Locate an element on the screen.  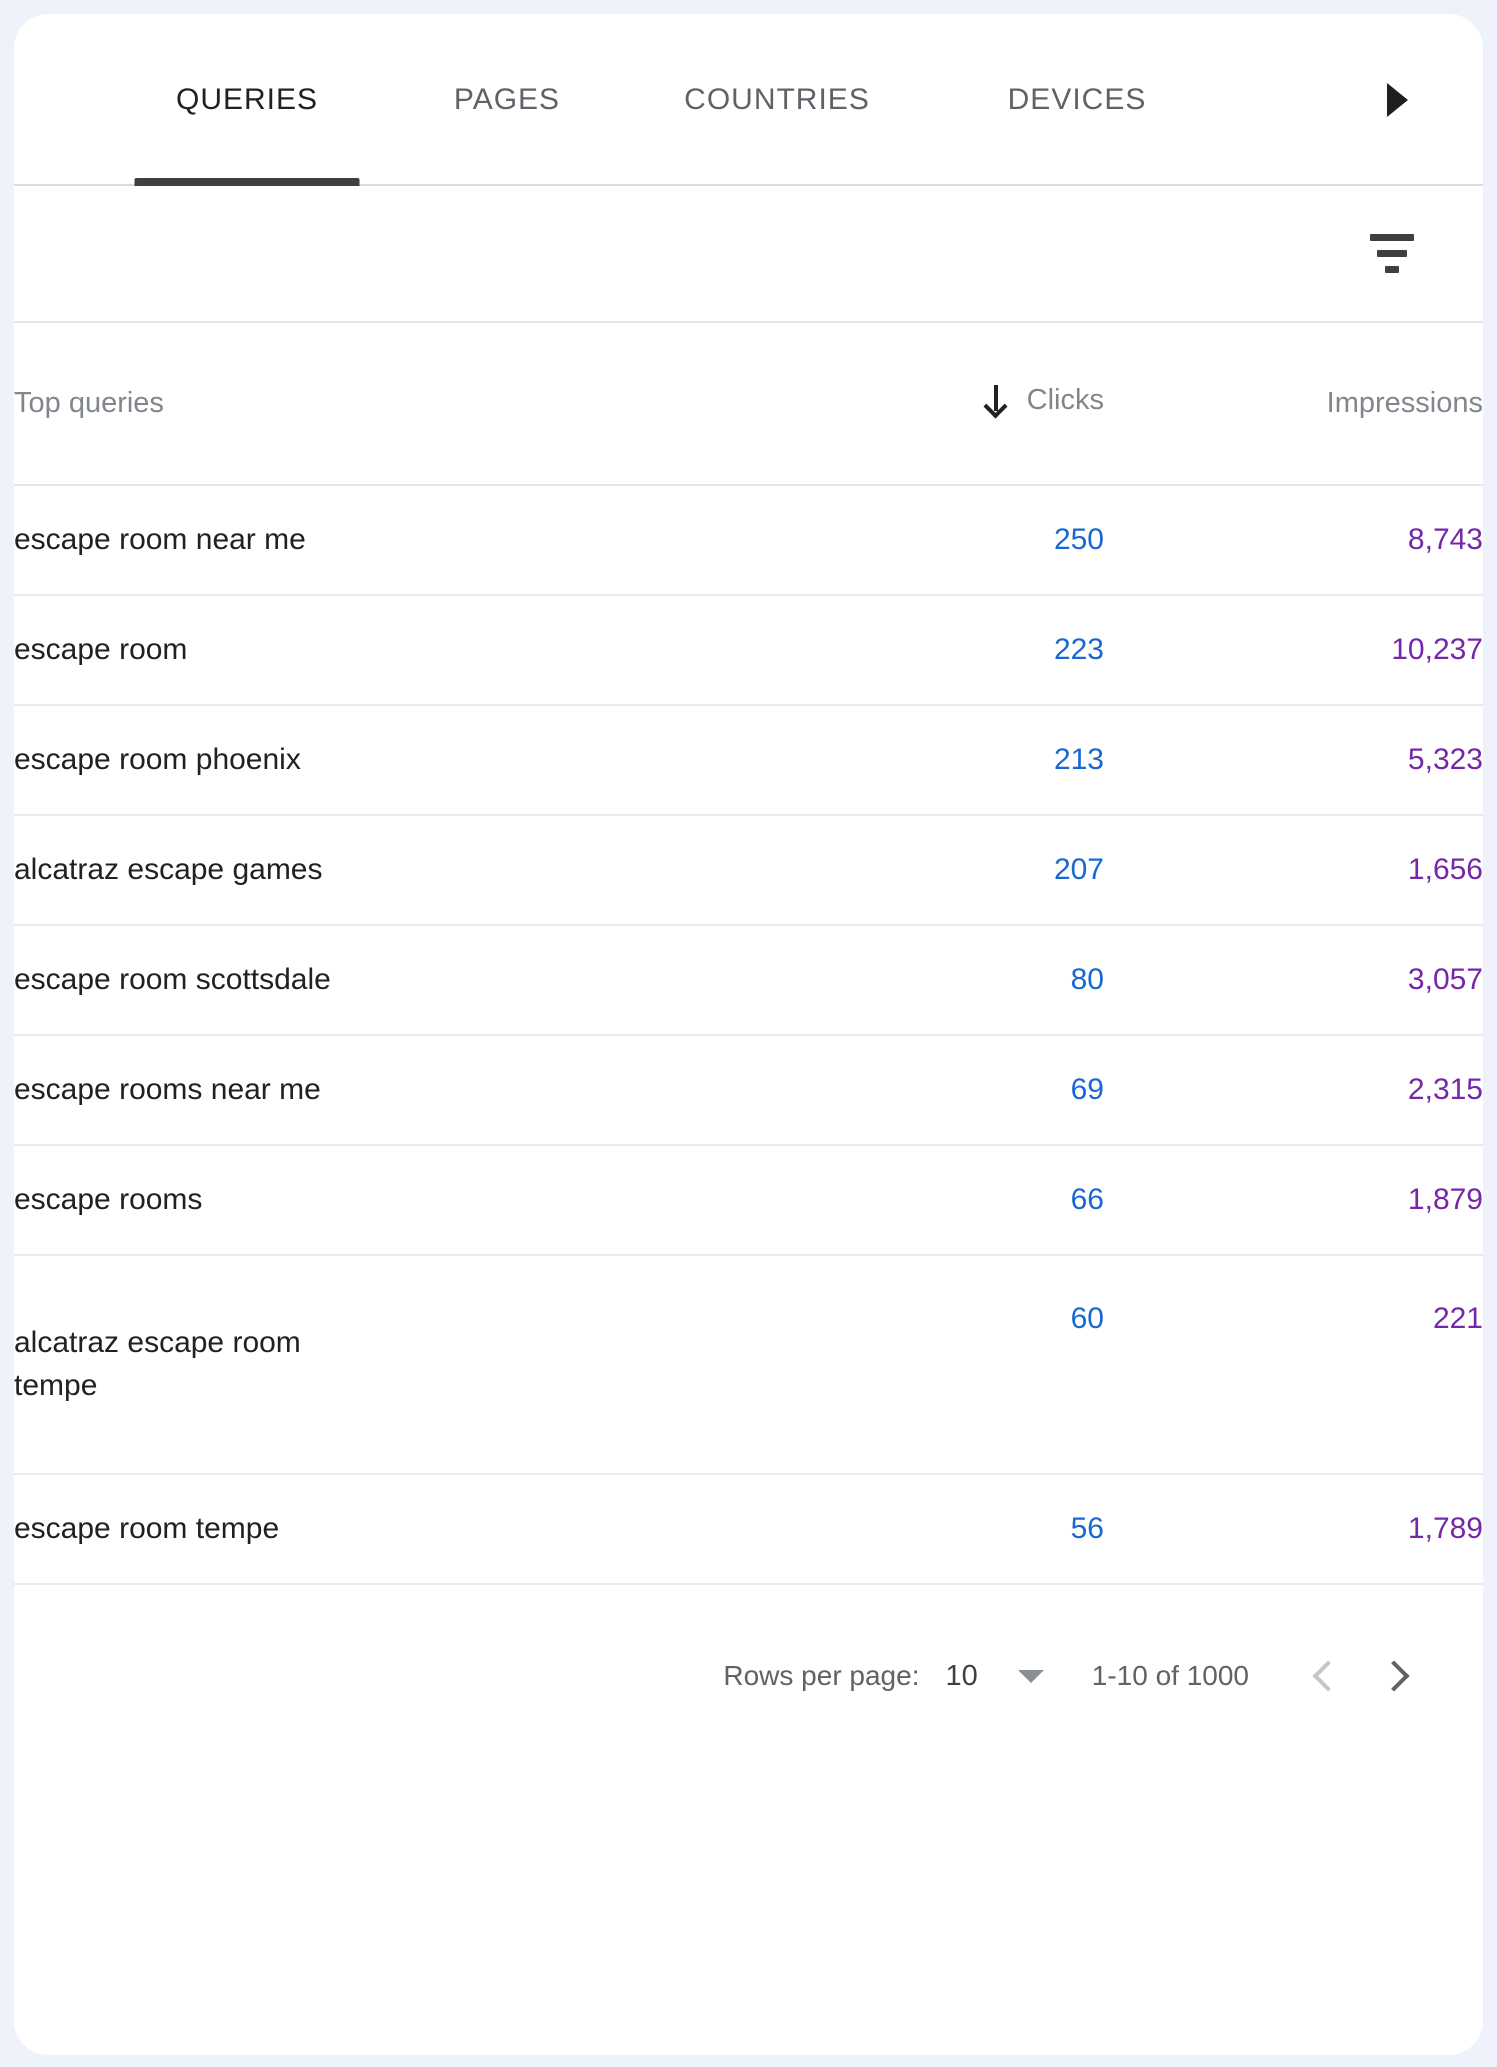
chevron-down-icon is located at coordinates (1030, 1676).